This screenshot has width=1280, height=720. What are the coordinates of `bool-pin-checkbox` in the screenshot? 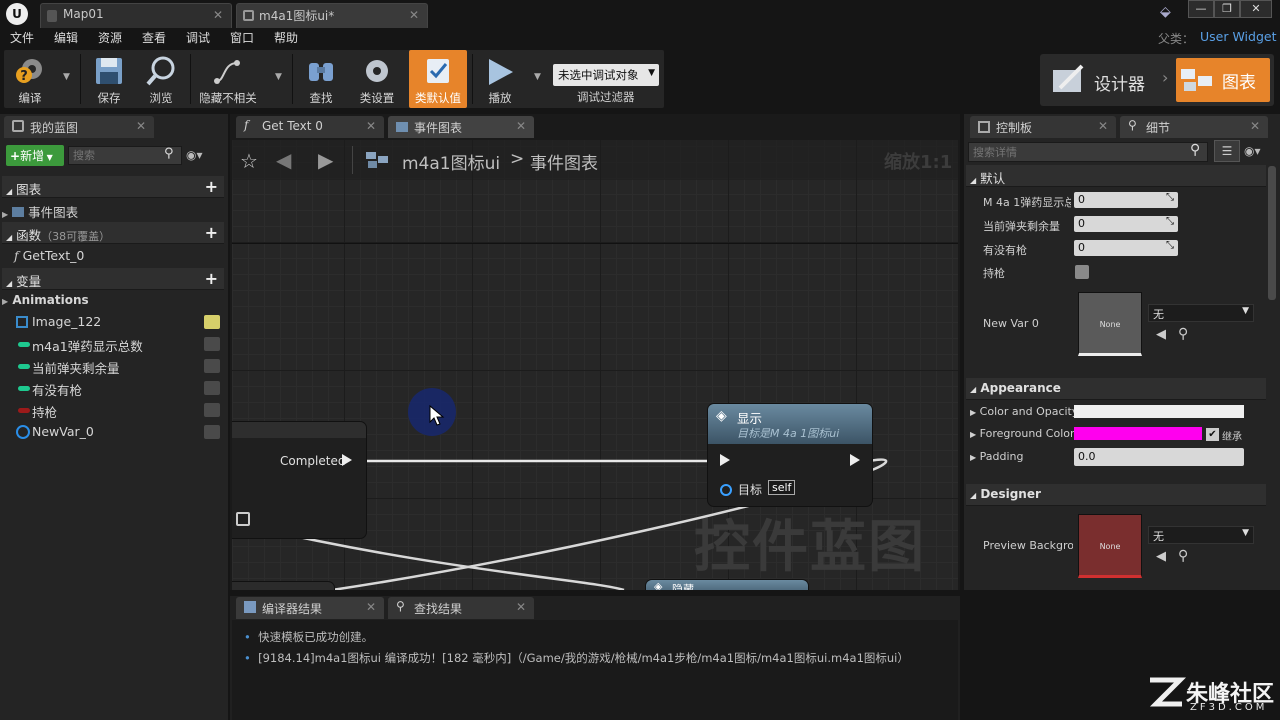 It's located at (243, 519).